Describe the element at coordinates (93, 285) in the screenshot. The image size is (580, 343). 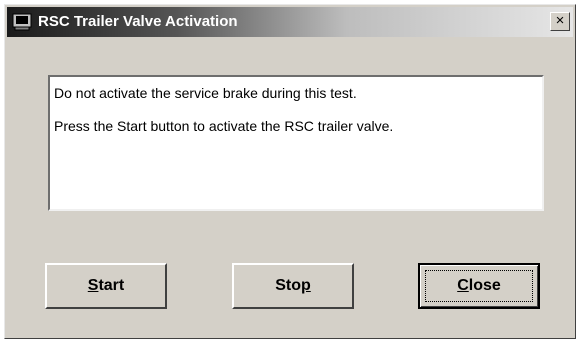
I see `start-label-accel: S` at that location.